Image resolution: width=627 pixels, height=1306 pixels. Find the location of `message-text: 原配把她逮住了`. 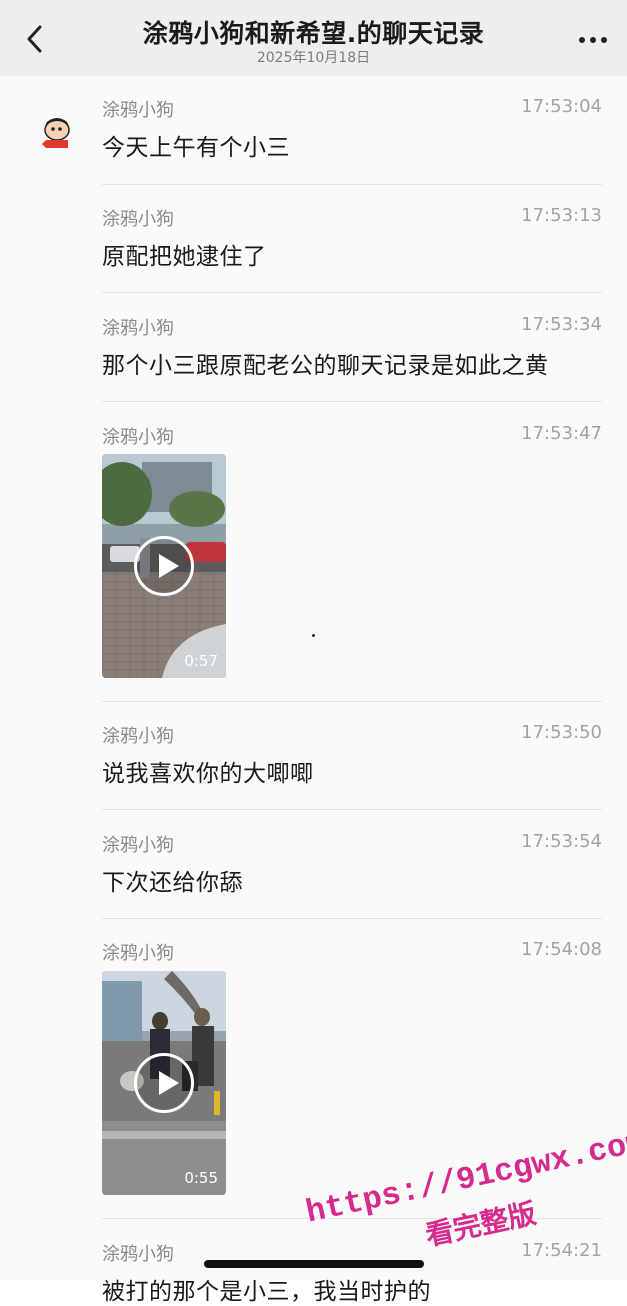

message-text: 原配把她逮住了 is located at coordinates (184, 257).